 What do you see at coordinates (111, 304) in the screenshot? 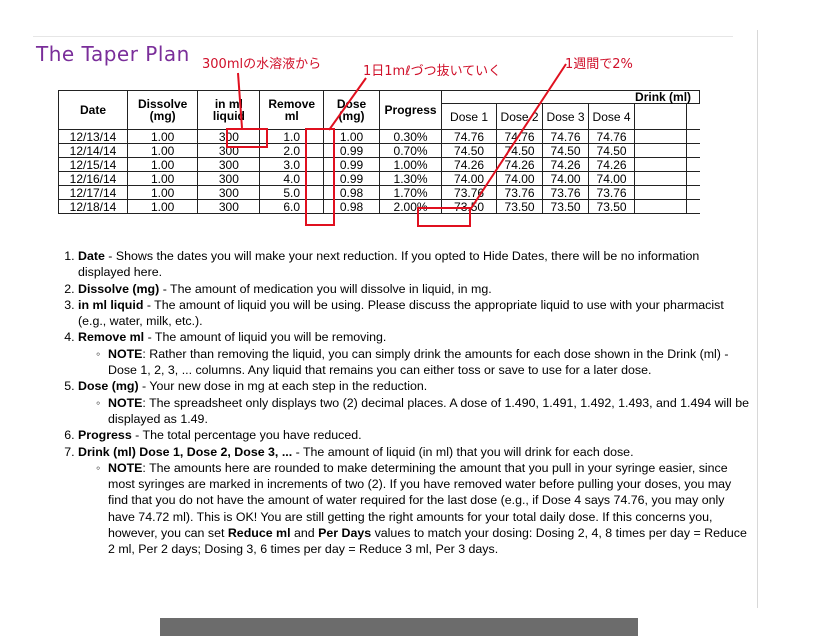
I see `term-liquid: in ml liquid` at bounding box center [111, 304].